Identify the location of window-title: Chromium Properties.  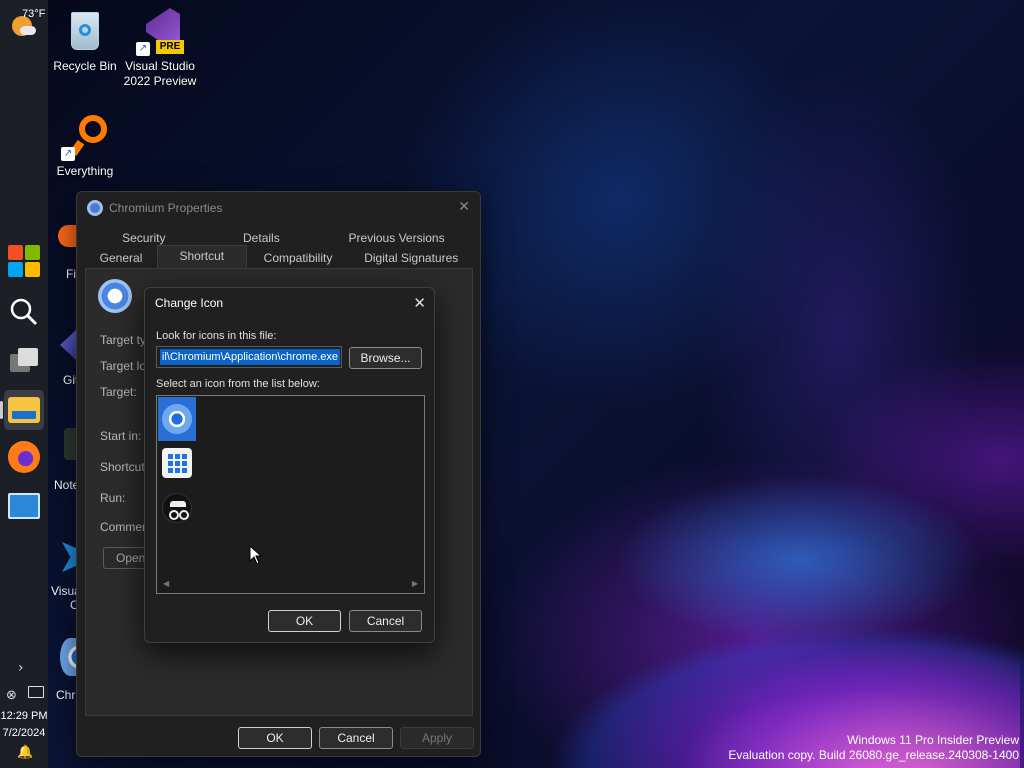
(166, 208).